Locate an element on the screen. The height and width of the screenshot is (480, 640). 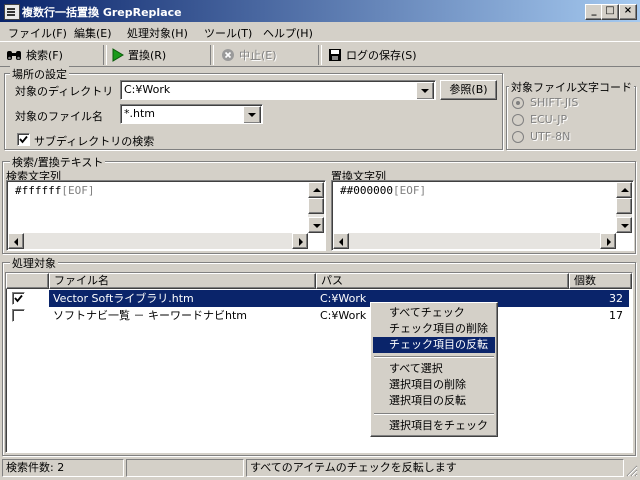
search-textarea: #ffffff[EOF] is located at coordinates (166, 215).